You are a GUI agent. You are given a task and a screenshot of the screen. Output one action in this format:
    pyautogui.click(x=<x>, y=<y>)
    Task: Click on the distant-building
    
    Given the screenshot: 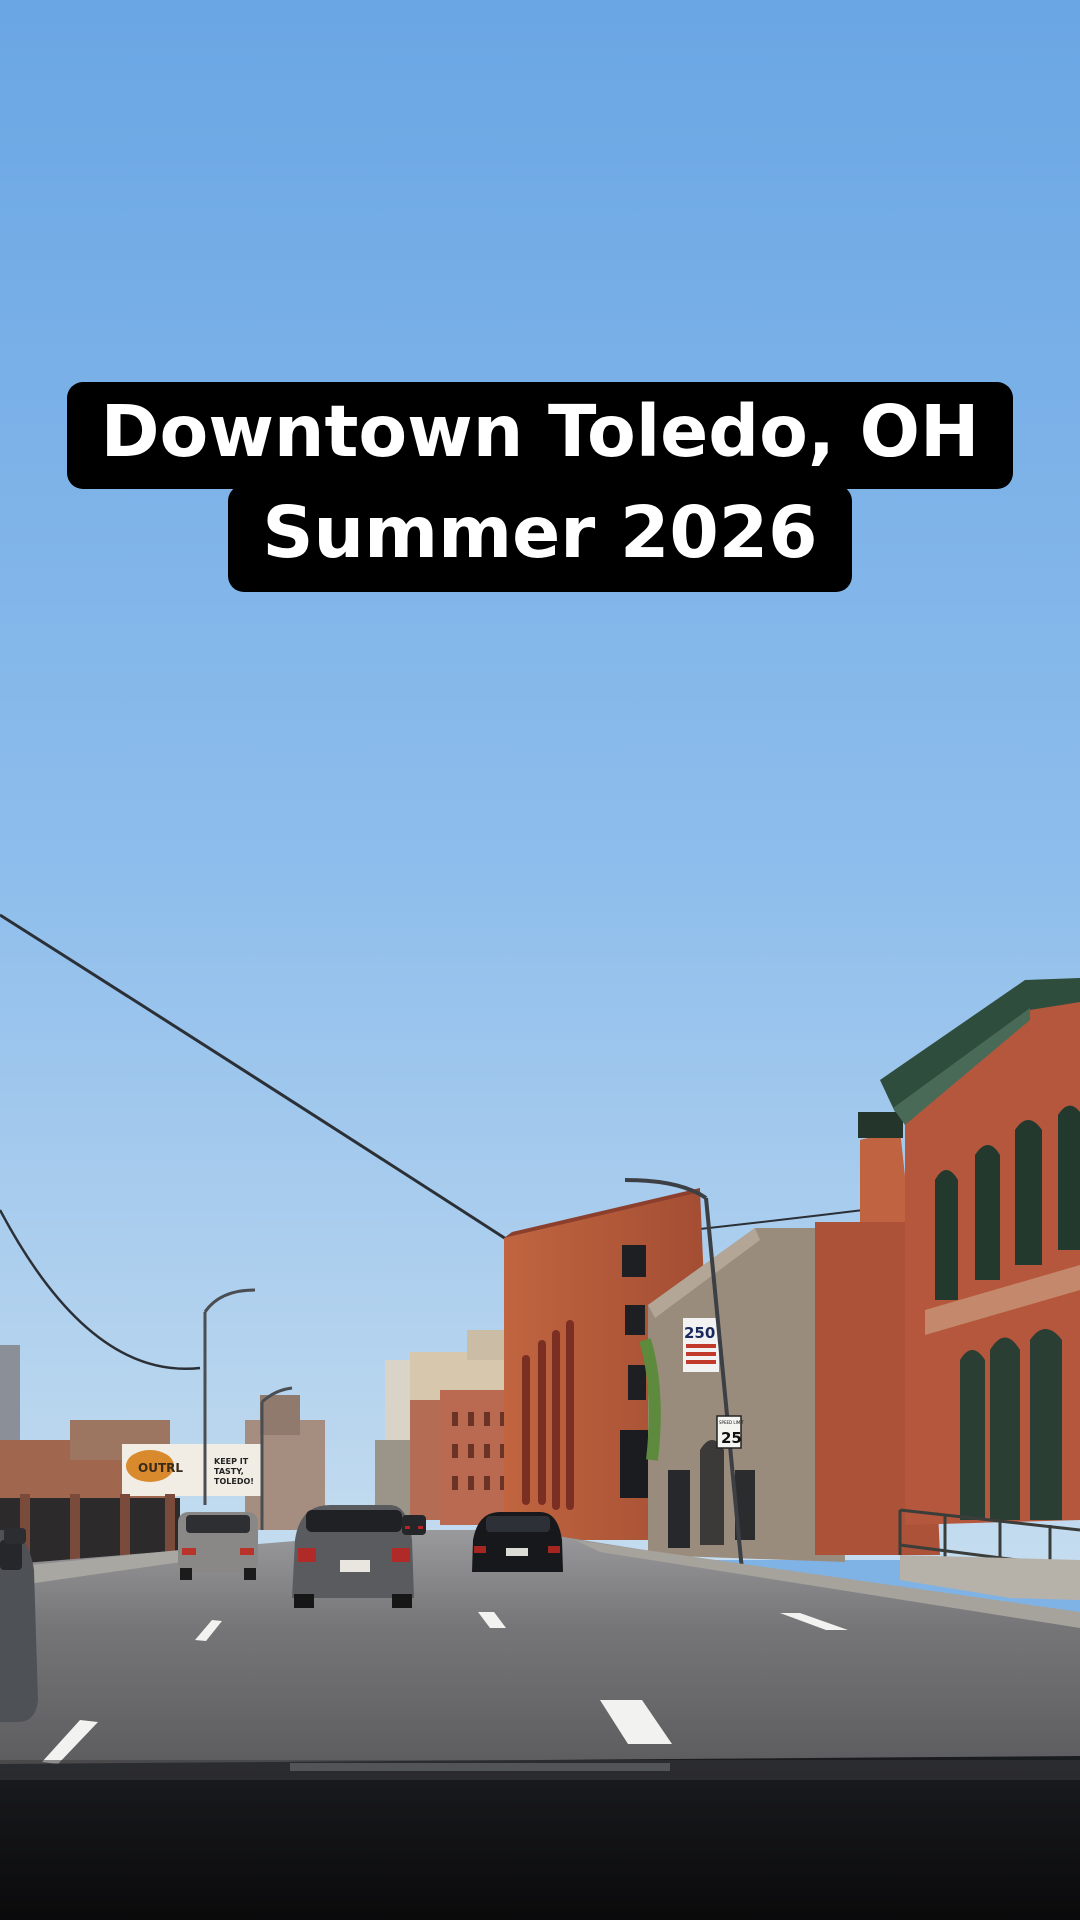 What is the action you would take?
    pyautogui.click(x=280, y=1415)
    